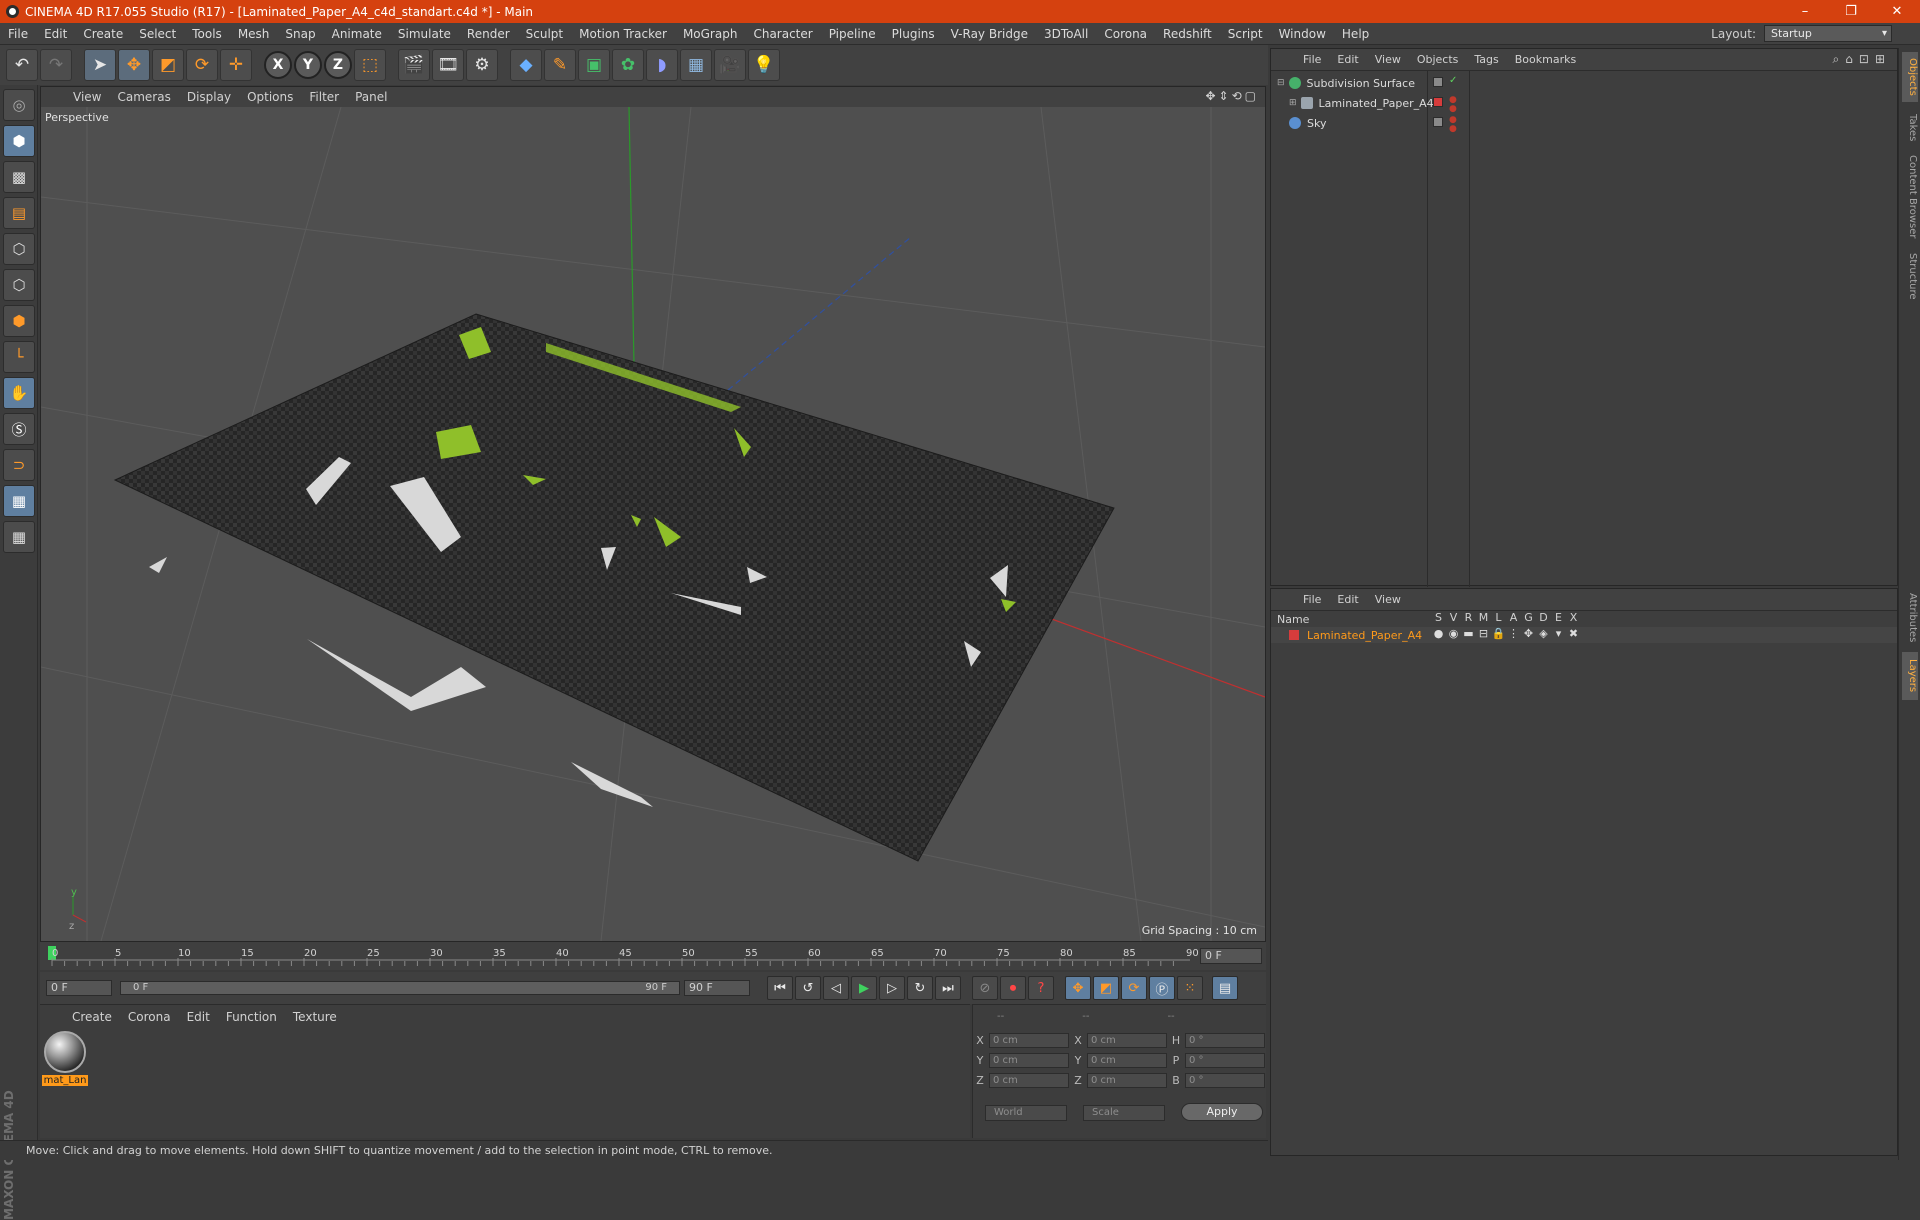 The image size is (1920, 1220). What do you see at coordinates (1106, 988) in the screenshot?
I see `key-scale-icon: ◩` at bounding box center [1106, 988].